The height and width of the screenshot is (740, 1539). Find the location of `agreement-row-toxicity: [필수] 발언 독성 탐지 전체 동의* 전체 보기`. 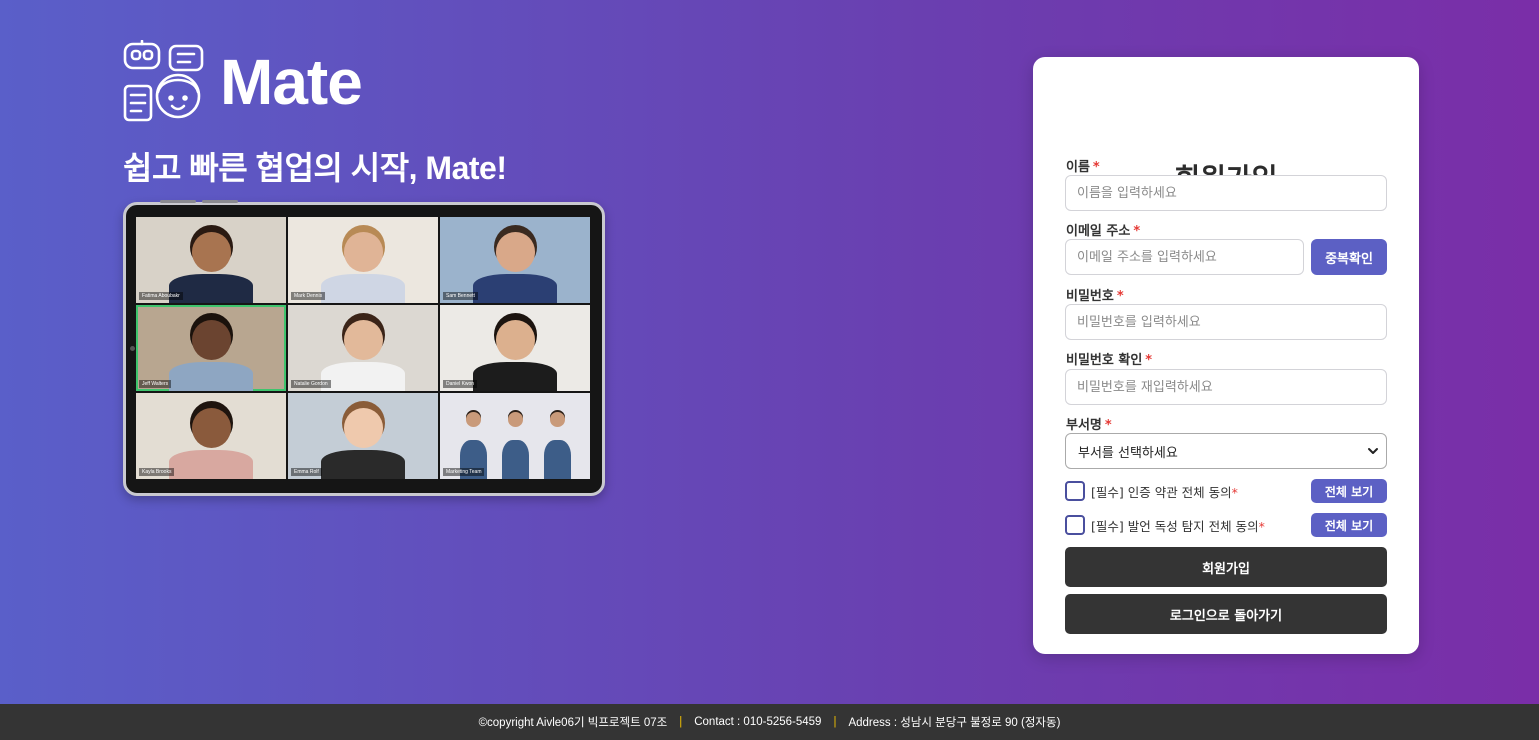

agreement-row-toxicity: [필수] 발언 독성 탐지 전체 동의* 전체 보기 is located at coordinates (1226, 525).